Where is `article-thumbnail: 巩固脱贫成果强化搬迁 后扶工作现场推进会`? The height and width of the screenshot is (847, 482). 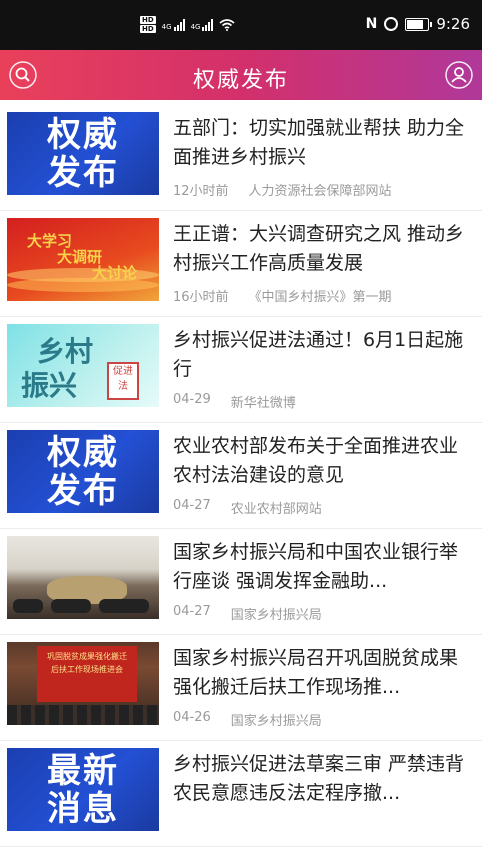 article-thumbnail: 巩固脱贫成果强化搬迁 后扶工作现场推进会 is located at coordinates (83, 683).